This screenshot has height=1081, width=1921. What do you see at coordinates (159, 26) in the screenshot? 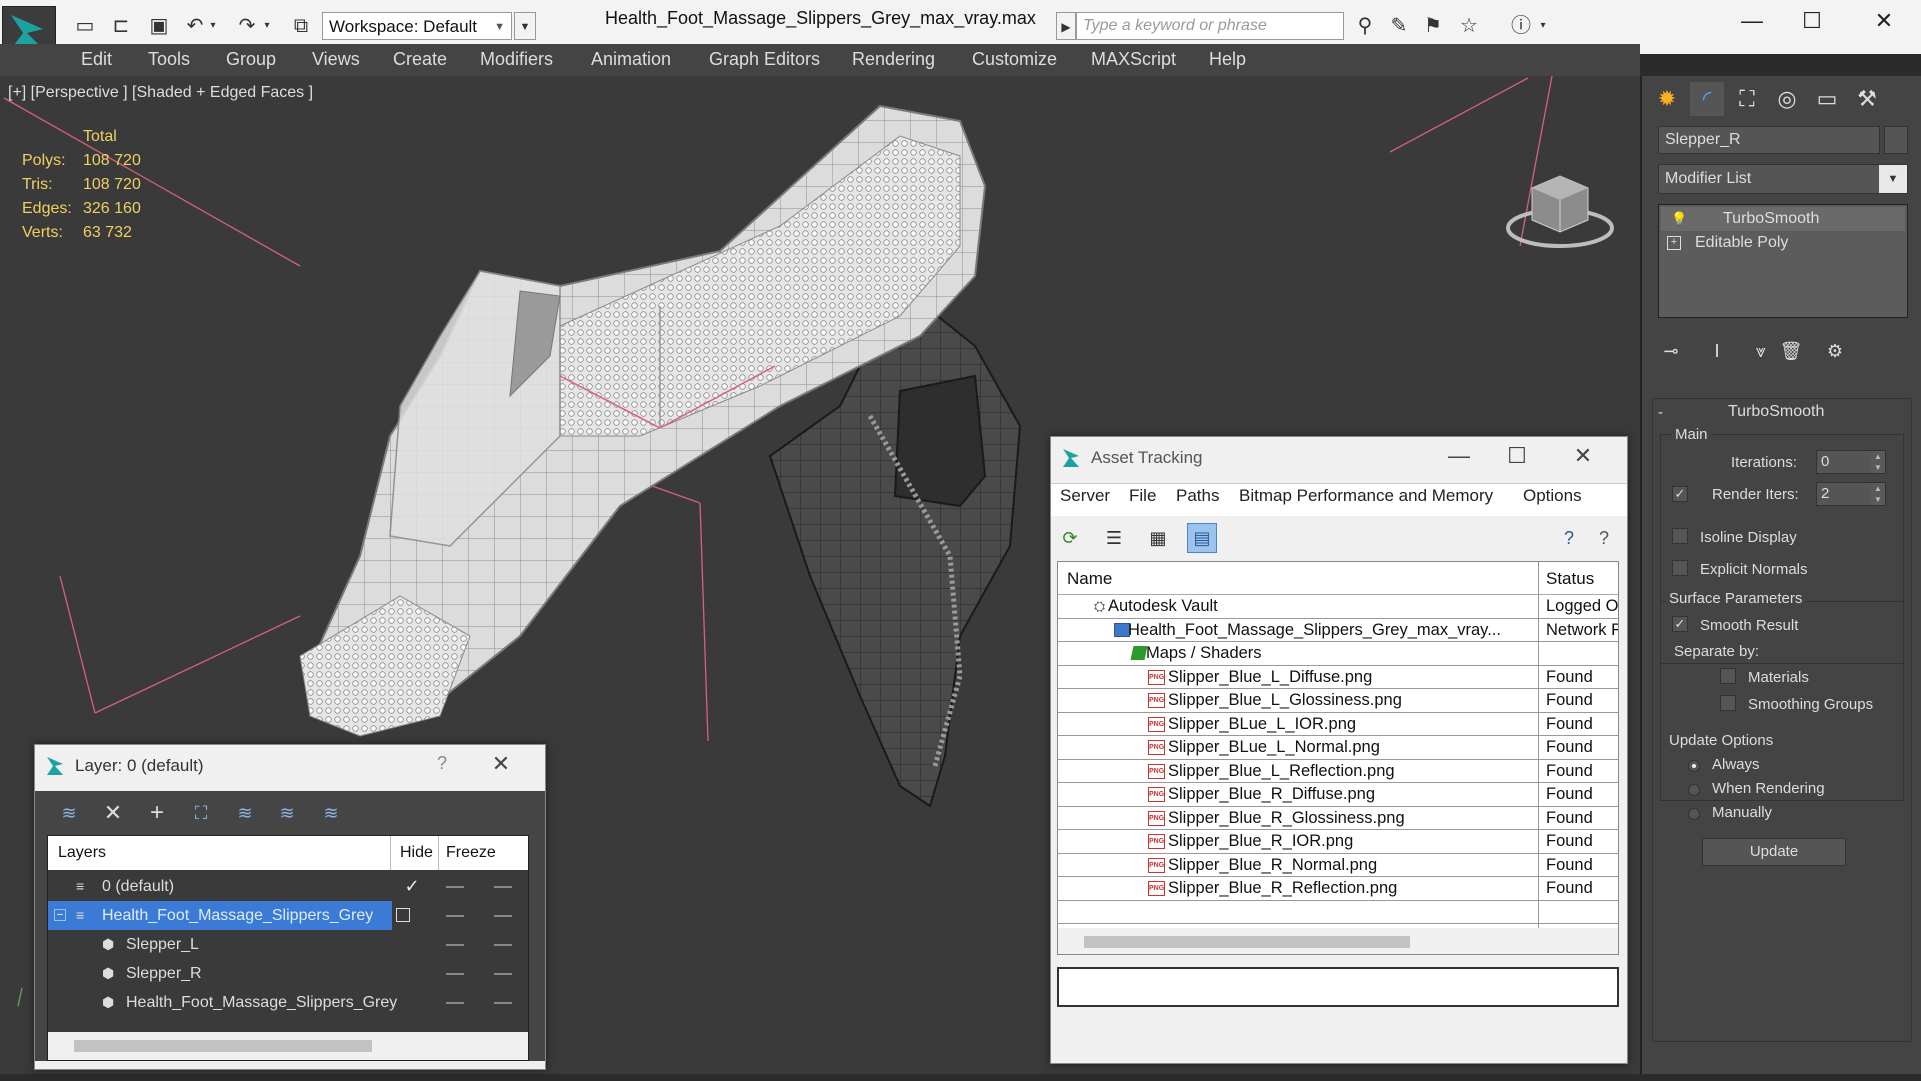
I see `save-file-icon: ▣` at bounding box center [159, 26].